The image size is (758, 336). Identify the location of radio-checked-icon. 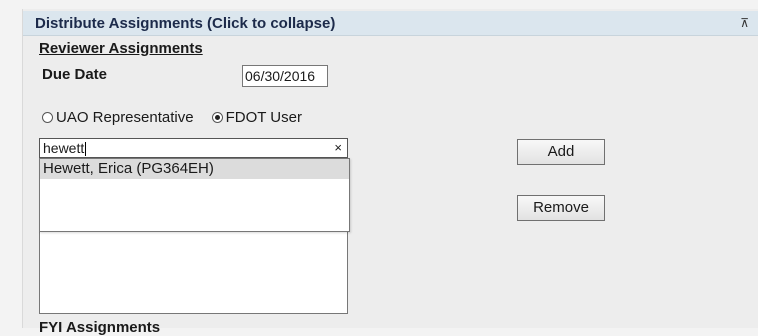
(217, 117).